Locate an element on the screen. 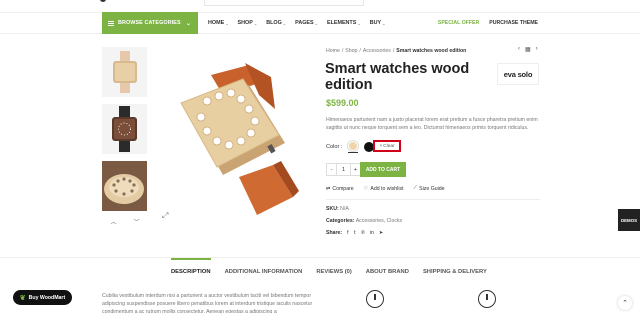  arrow-up-icon: ⌃ is located at coordinates (625, 303).